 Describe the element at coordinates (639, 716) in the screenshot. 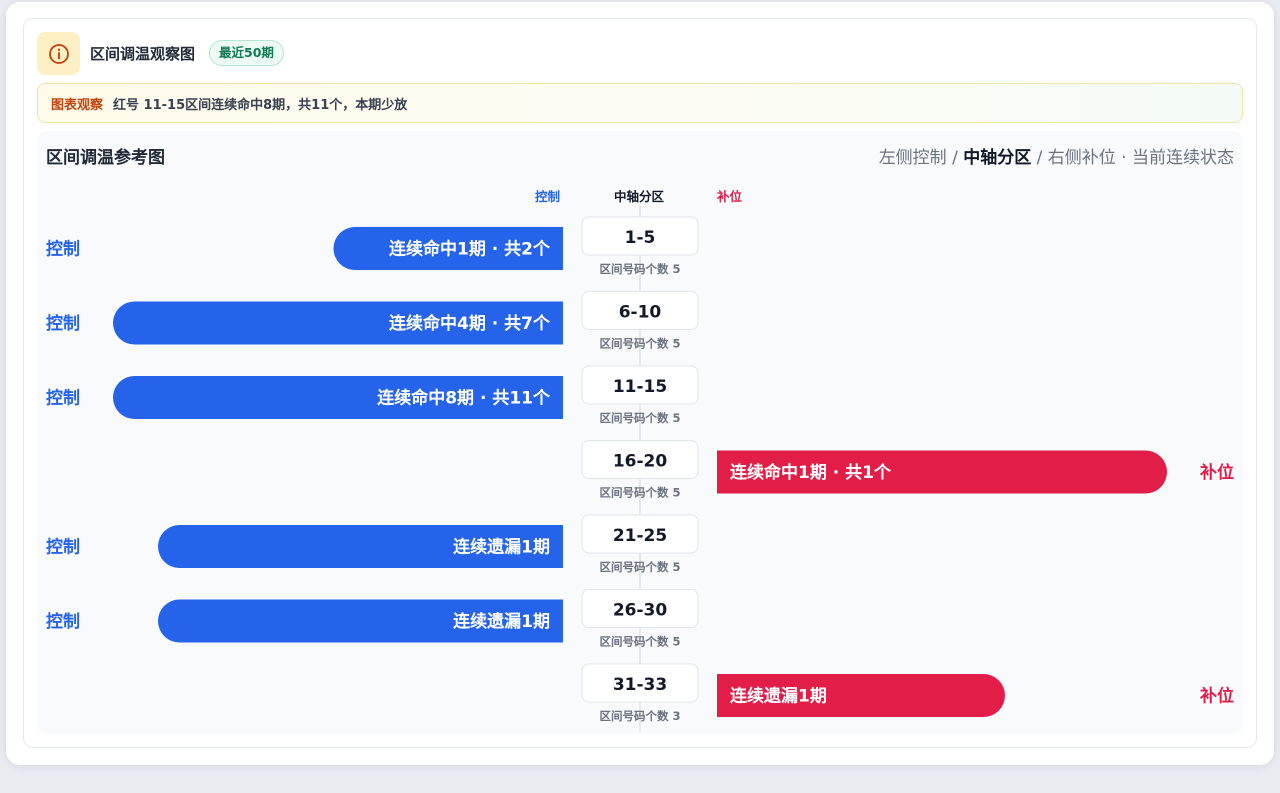

I see `range-count-label: 区间号码个数 3` at that location.